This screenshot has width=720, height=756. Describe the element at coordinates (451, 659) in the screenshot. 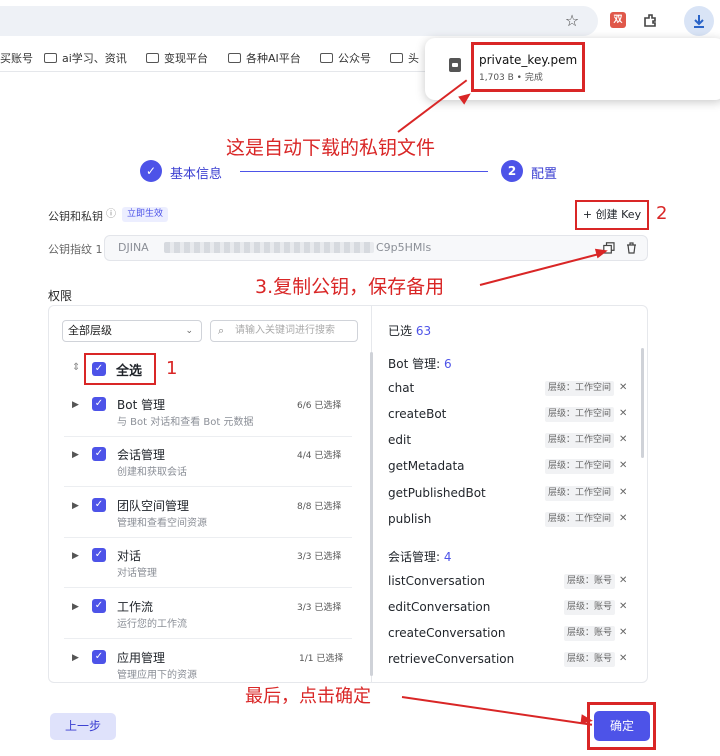

I see `permission-item-name: retrieveConversation` at that location.